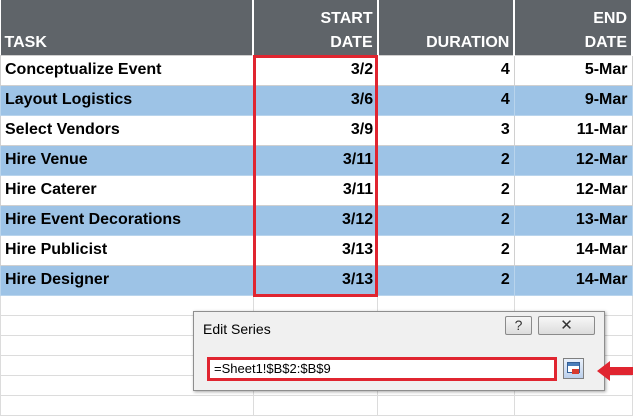 The width and height of the screenshot is (633, 418). I want to click on table-row: Hire Venue 3/11 2 12-Mar, so click(316, 160).